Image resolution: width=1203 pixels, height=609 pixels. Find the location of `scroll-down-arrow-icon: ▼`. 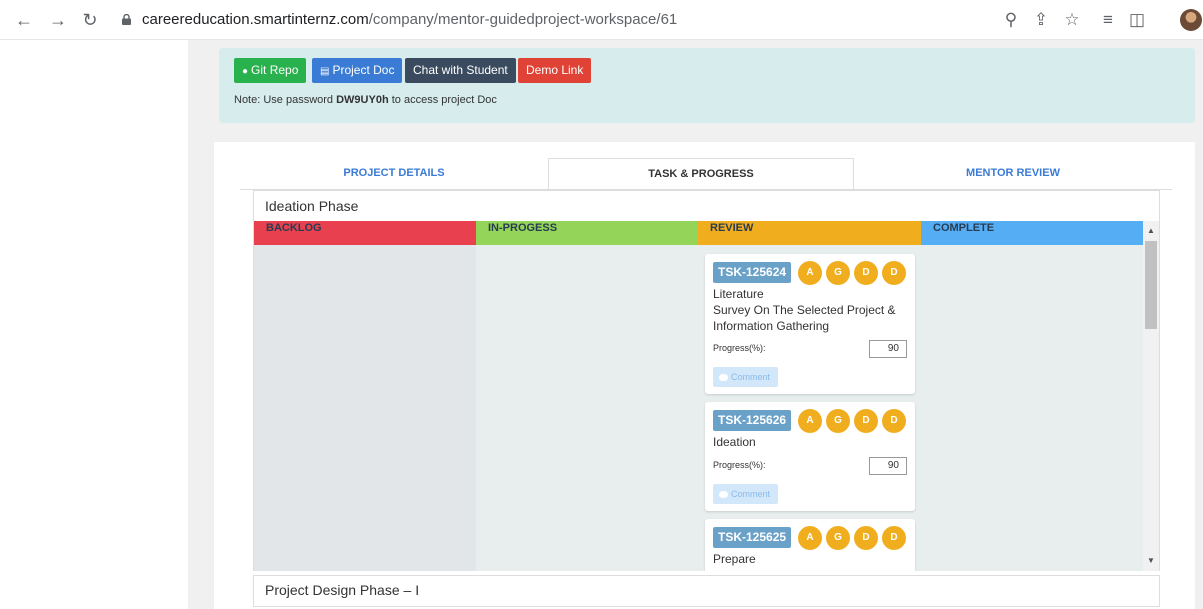

scroll-down-arrow-icon: ▼ is located at coordinates (1151, 561).